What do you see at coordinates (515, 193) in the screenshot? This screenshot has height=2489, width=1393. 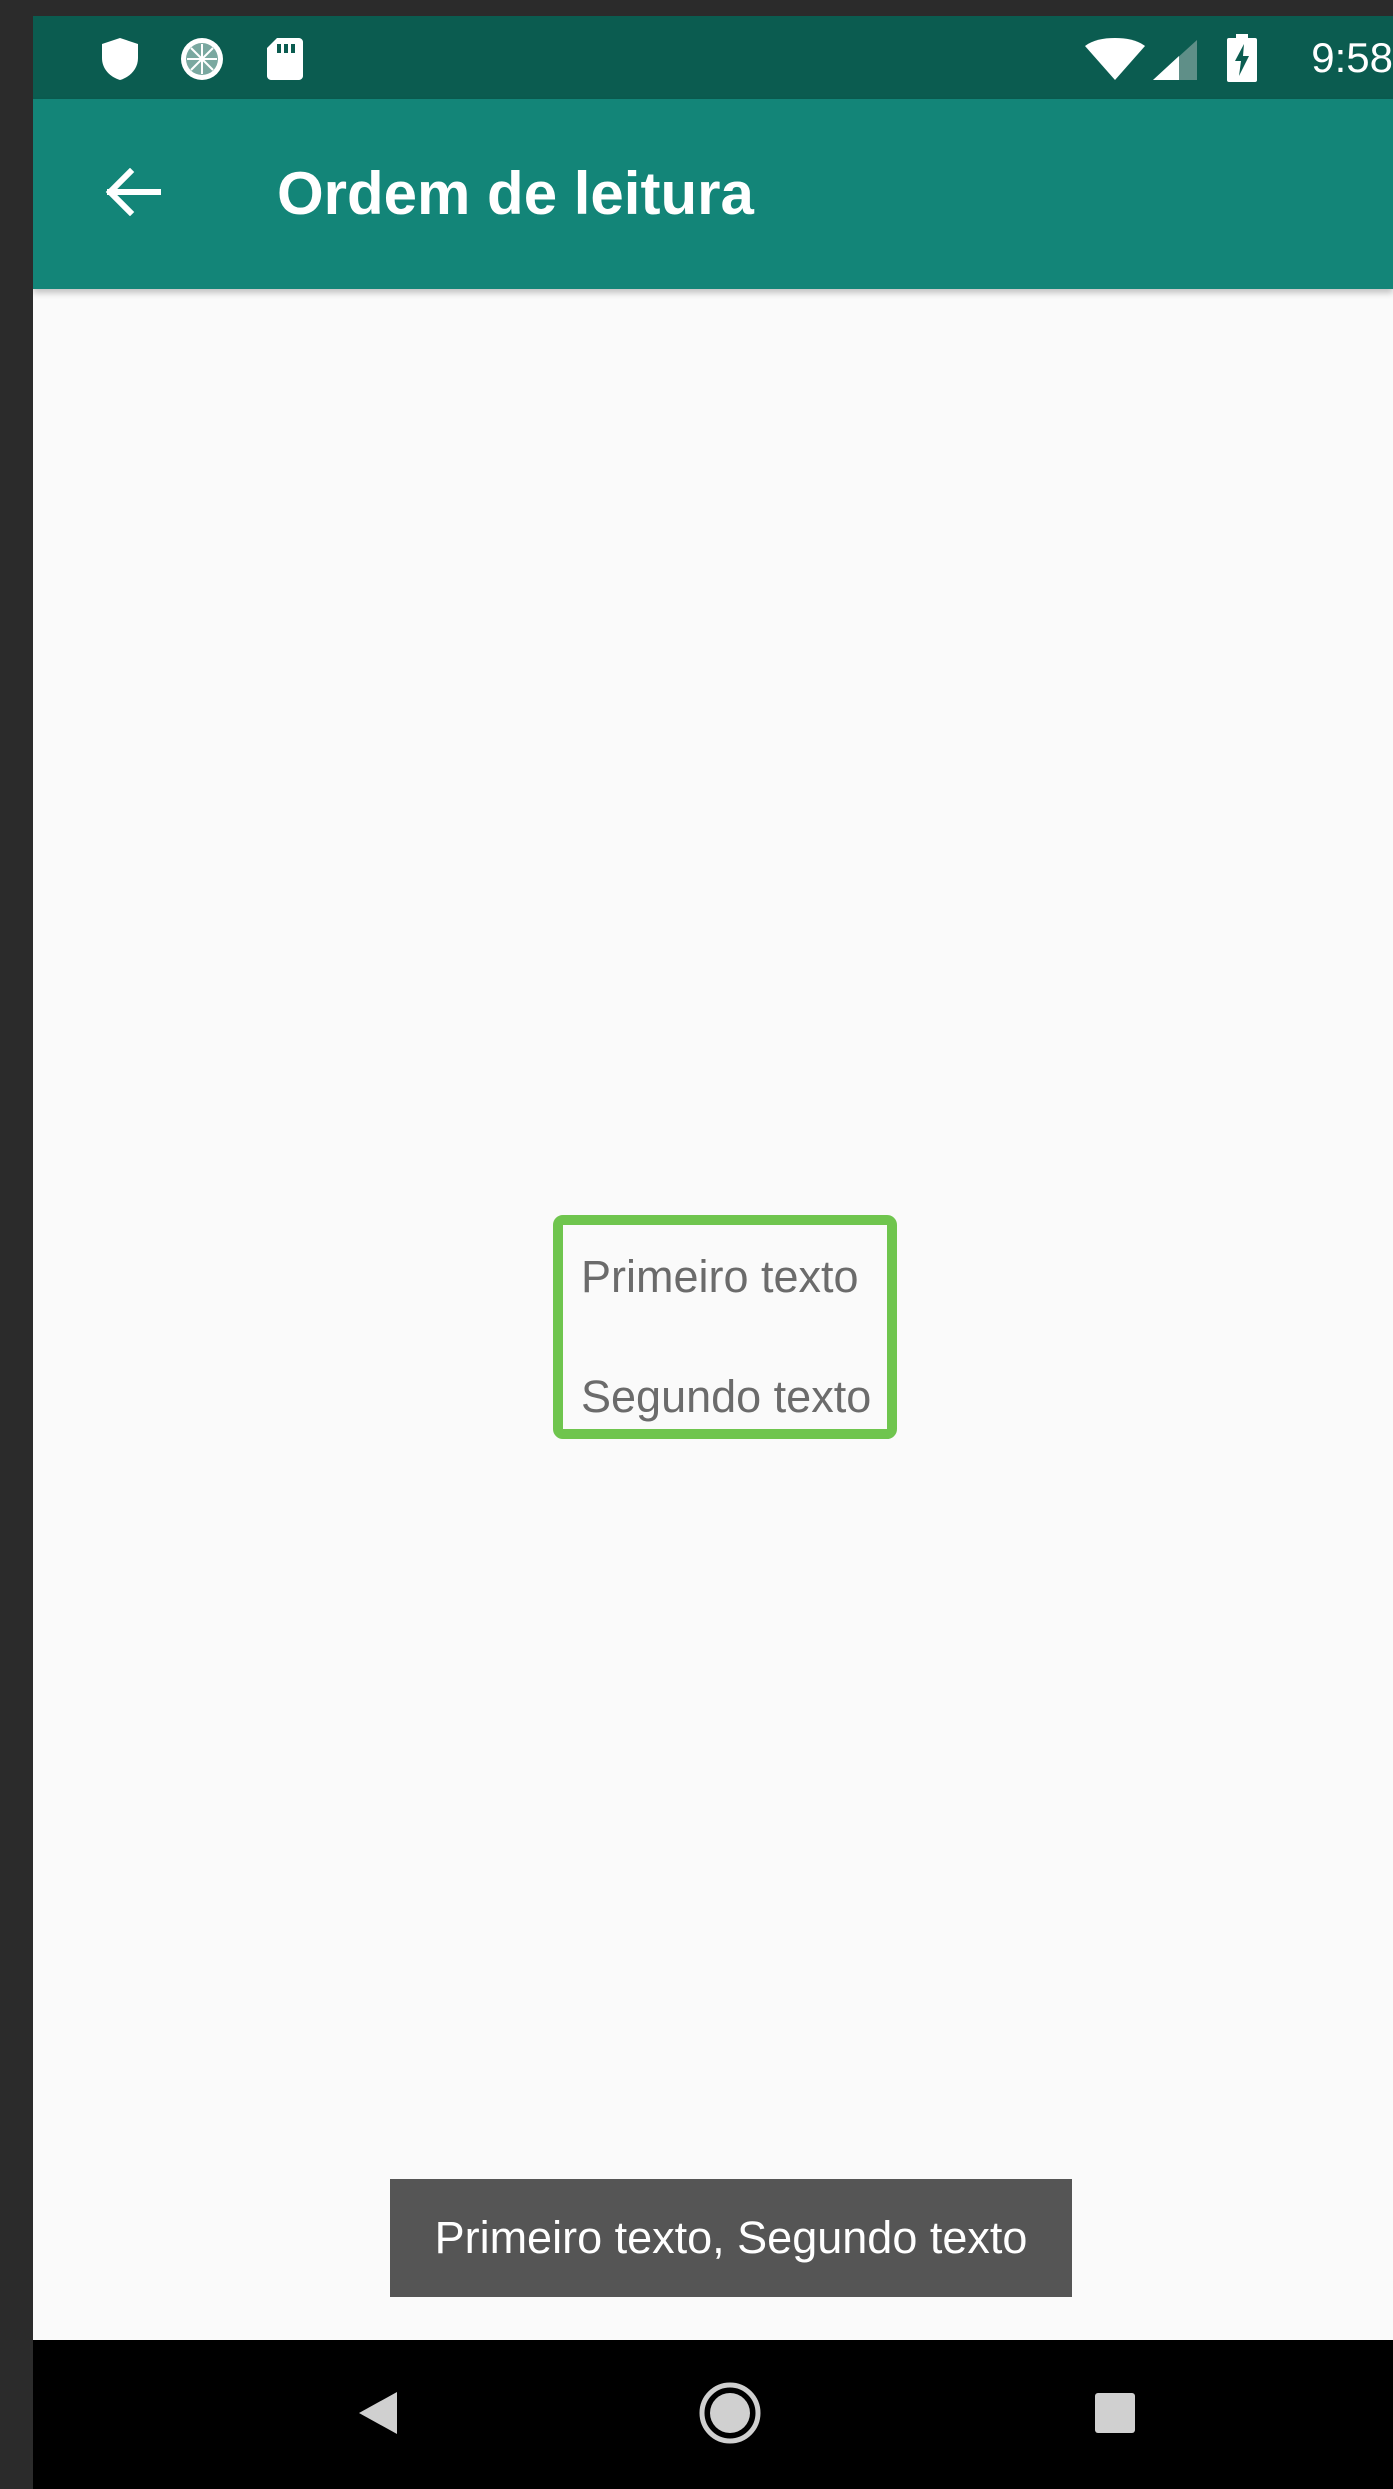 I see `page-title: Ordem de leitura` at bounding box center [515, 193].